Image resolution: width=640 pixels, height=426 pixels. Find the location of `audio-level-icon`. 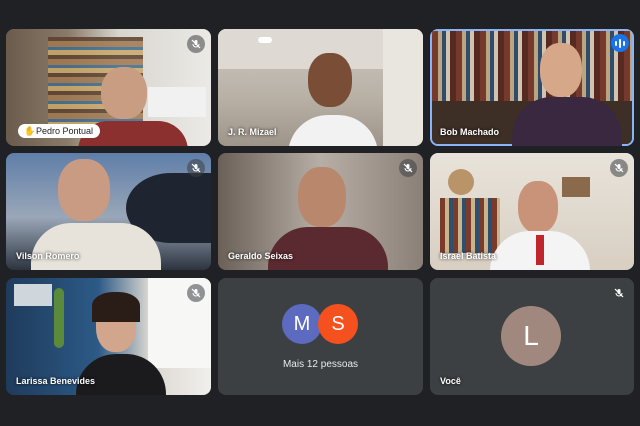

audio-level-icon is located at coordinates (620, 43).